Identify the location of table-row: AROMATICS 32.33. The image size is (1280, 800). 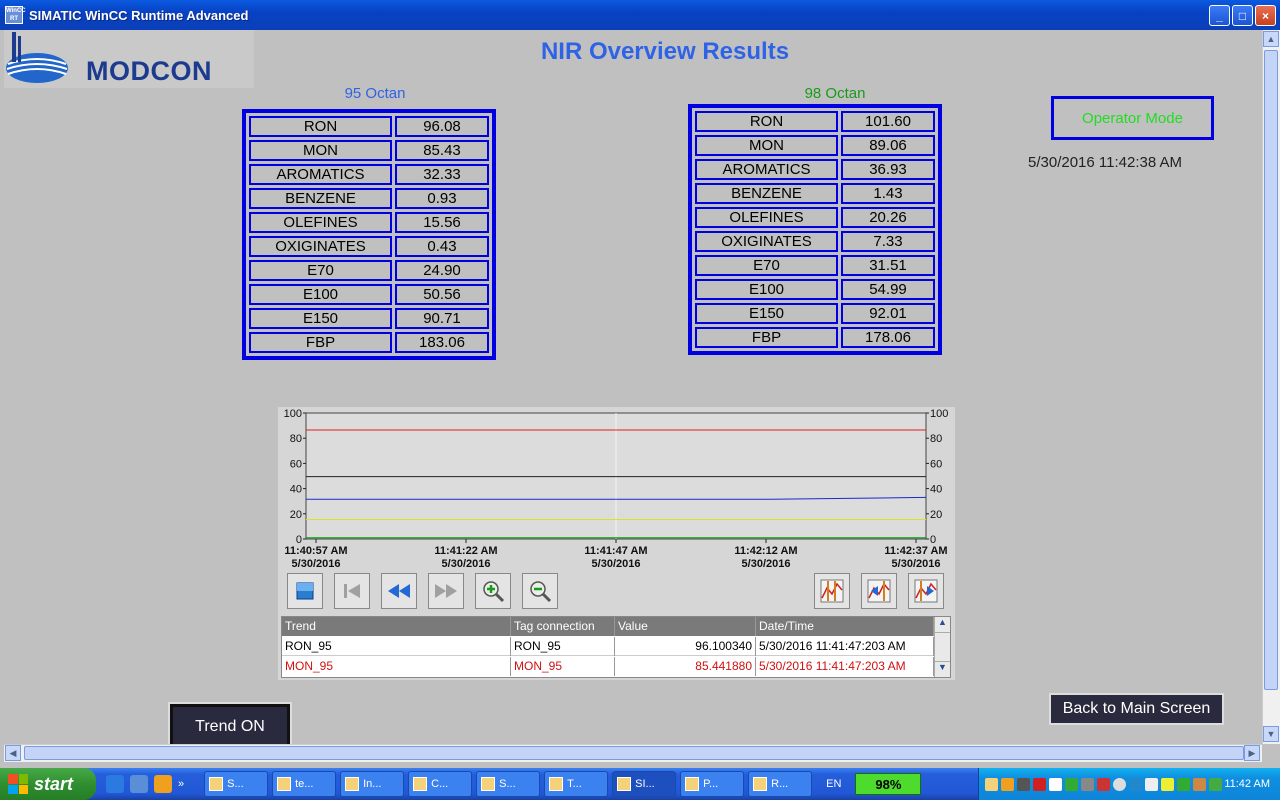
(369, 174).